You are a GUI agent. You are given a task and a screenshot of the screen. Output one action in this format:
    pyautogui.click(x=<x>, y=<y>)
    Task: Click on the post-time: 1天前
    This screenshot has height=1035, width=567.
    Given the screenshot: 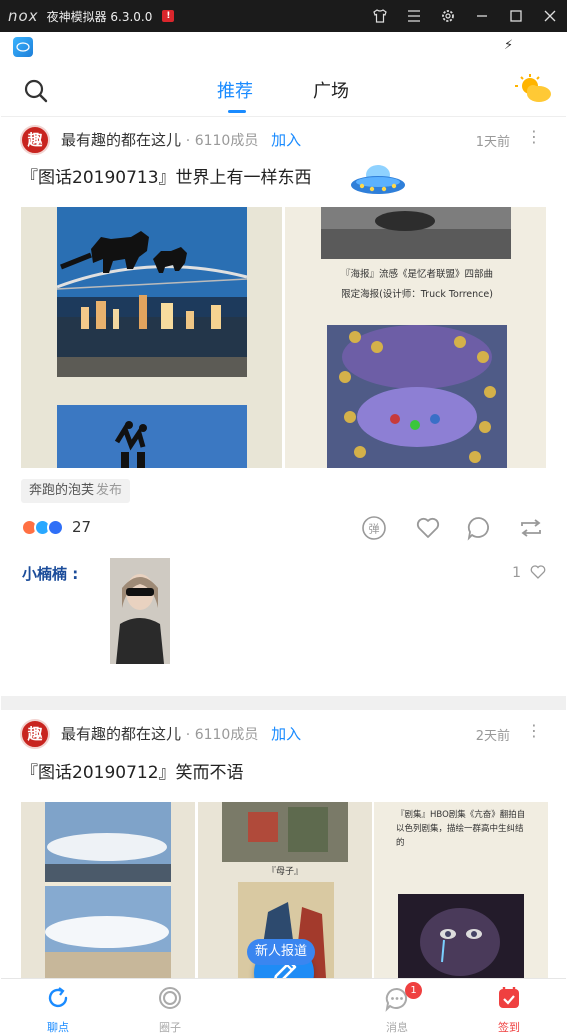 What is the action you would take?
    pyautogui.click(x=492, y=142)
    